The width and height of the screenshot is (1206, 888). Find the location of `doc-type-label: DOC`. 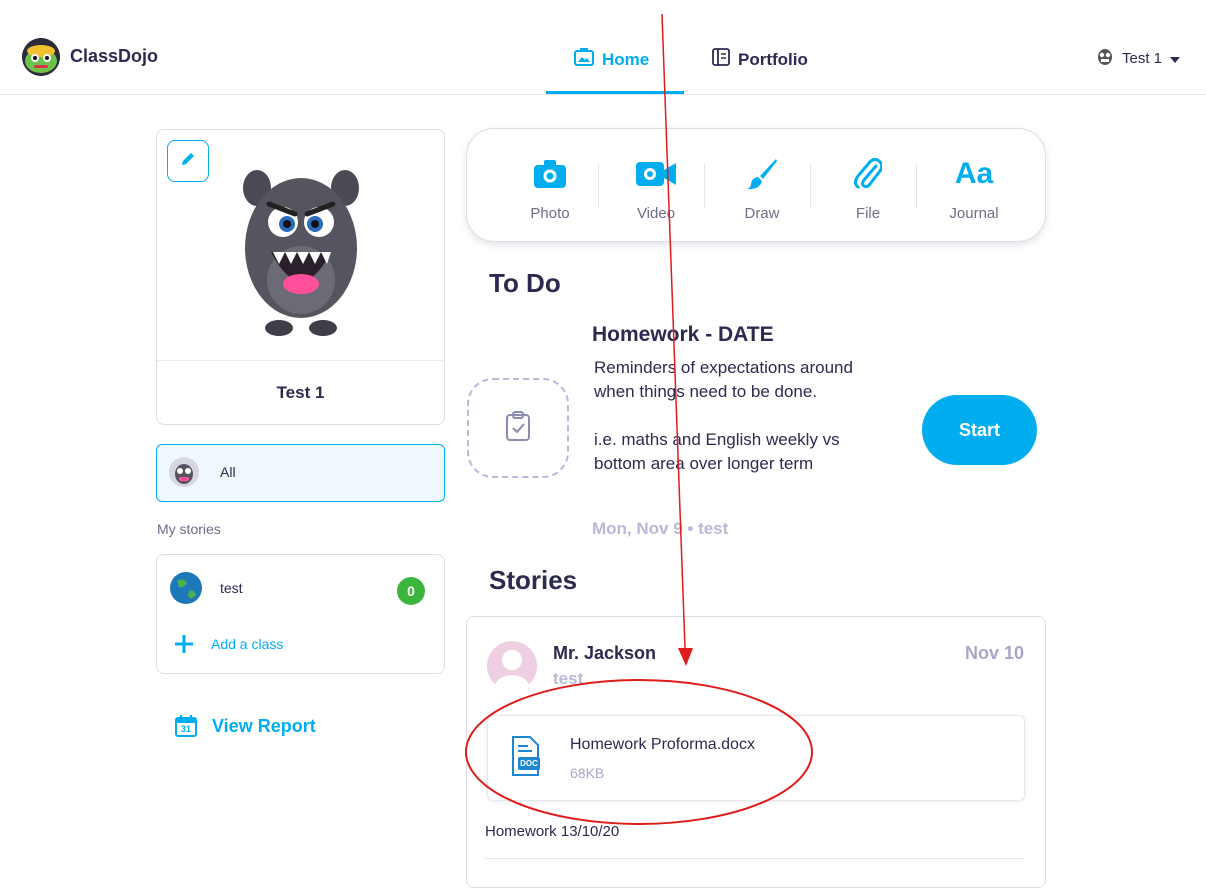

doc-type-label: DOC is located at coordinates (529, 763).